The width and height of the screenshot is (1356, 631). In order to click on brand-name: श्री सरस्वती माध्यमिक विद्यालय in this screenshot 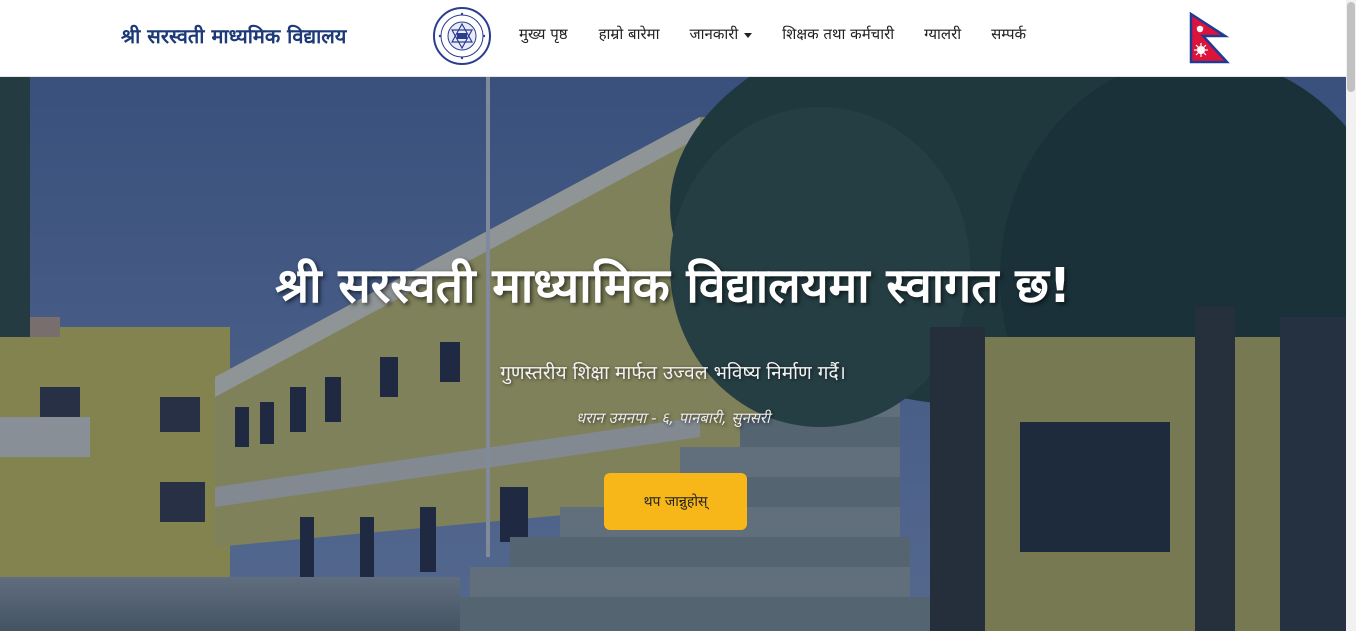, I will do `click(233, 35)`.